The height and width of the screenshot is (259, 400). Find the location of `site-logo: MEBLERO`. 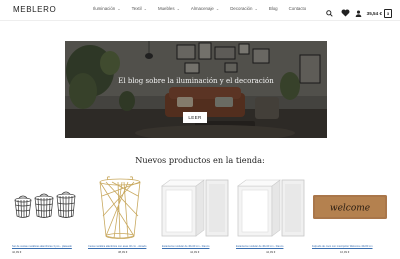

site-logo: MEBLERO is located at coordinates (34, 9).